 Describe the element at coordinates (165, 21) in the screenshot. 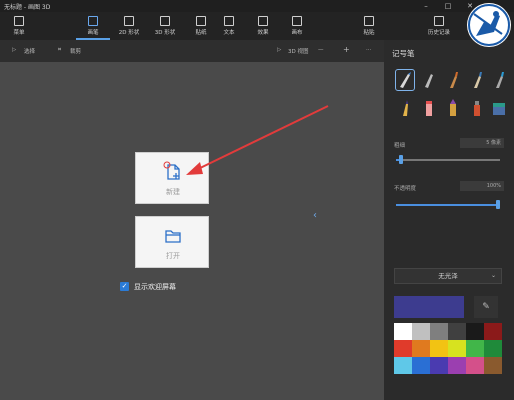

I see `cube-icon` at that location.